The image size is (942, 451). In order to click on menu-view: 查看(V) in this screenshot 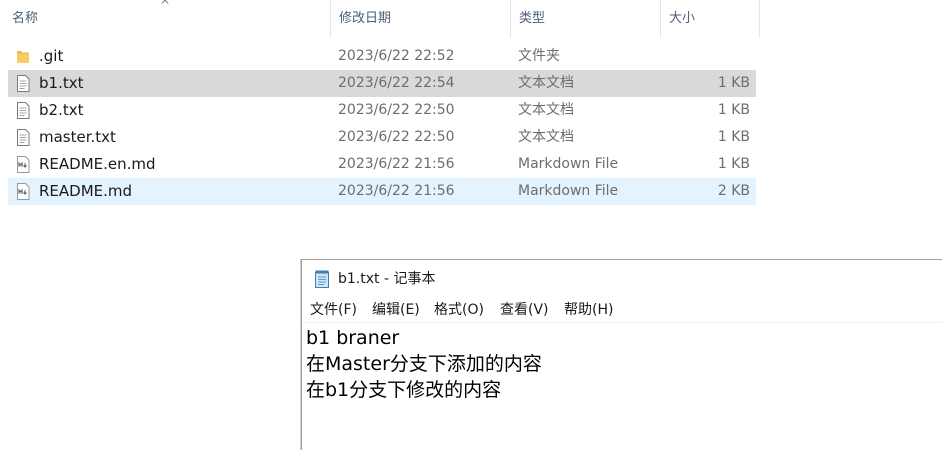, I will do `click(524, 310)`.